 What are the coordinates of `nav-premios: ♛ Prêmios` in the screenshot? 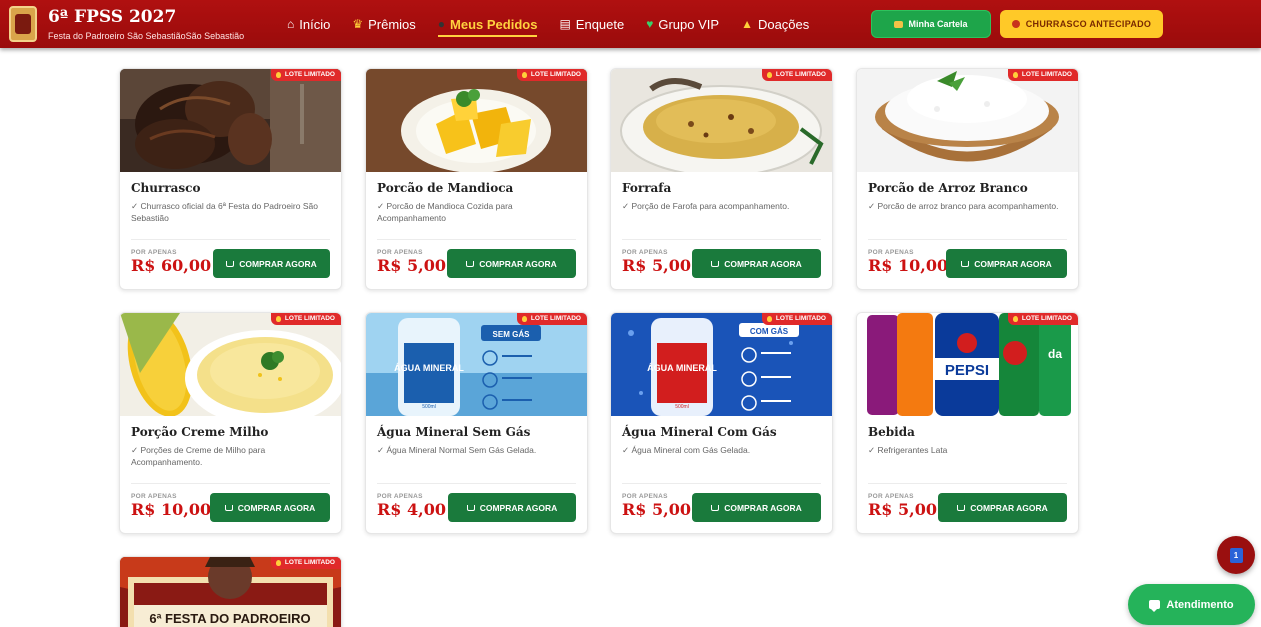 It's located at (383, 24).